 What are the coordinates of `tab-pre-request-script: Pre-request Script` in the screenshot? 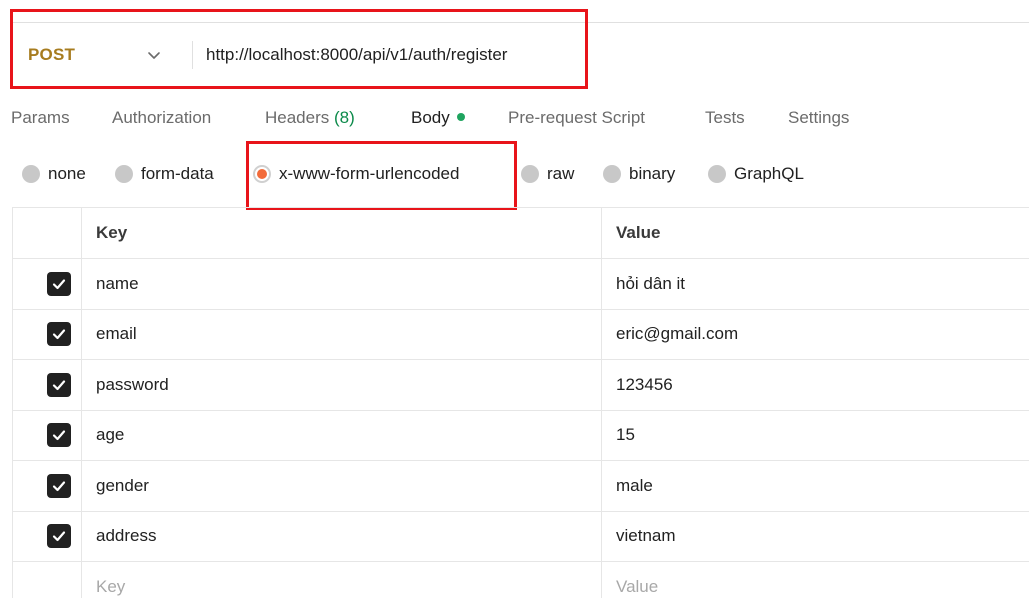 It's located at (576, 118).